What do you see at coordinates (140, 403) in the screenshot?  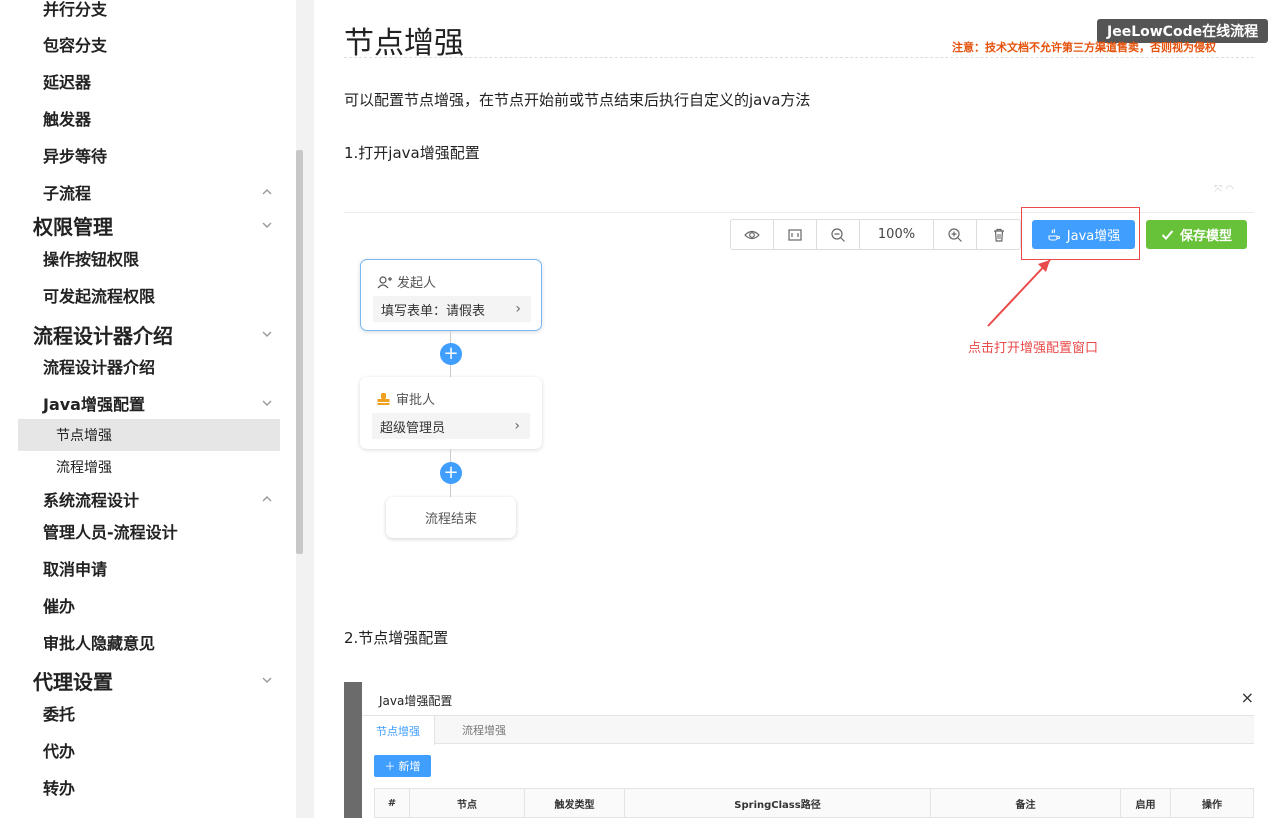 I see `sidebar-item-java-enhance: Java增强配置` at bounding box center [140, 403].